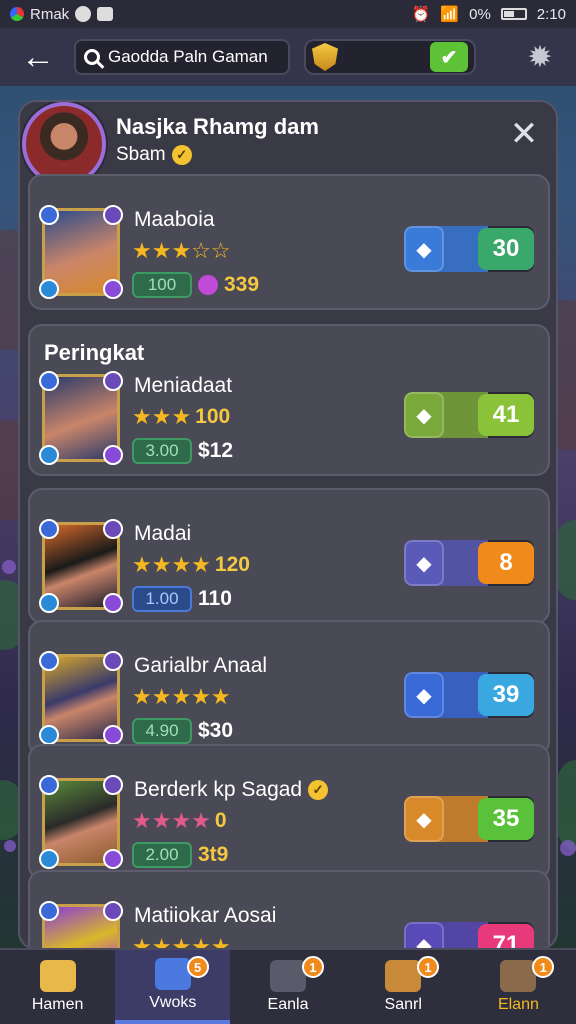 This screenshot has height=1024, width=576. Describe the element at coordinates (92, 57) in the screenshot. I see `search-icon` at that location.